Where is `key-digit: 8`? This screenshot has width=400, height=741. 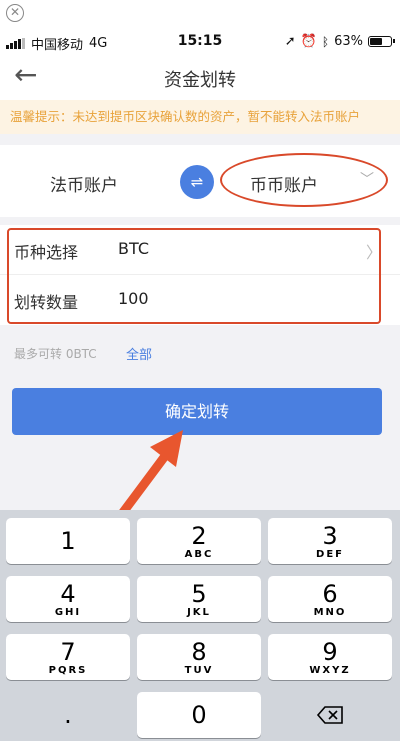 key-digit: 8 is located at coordinates (199, 652).